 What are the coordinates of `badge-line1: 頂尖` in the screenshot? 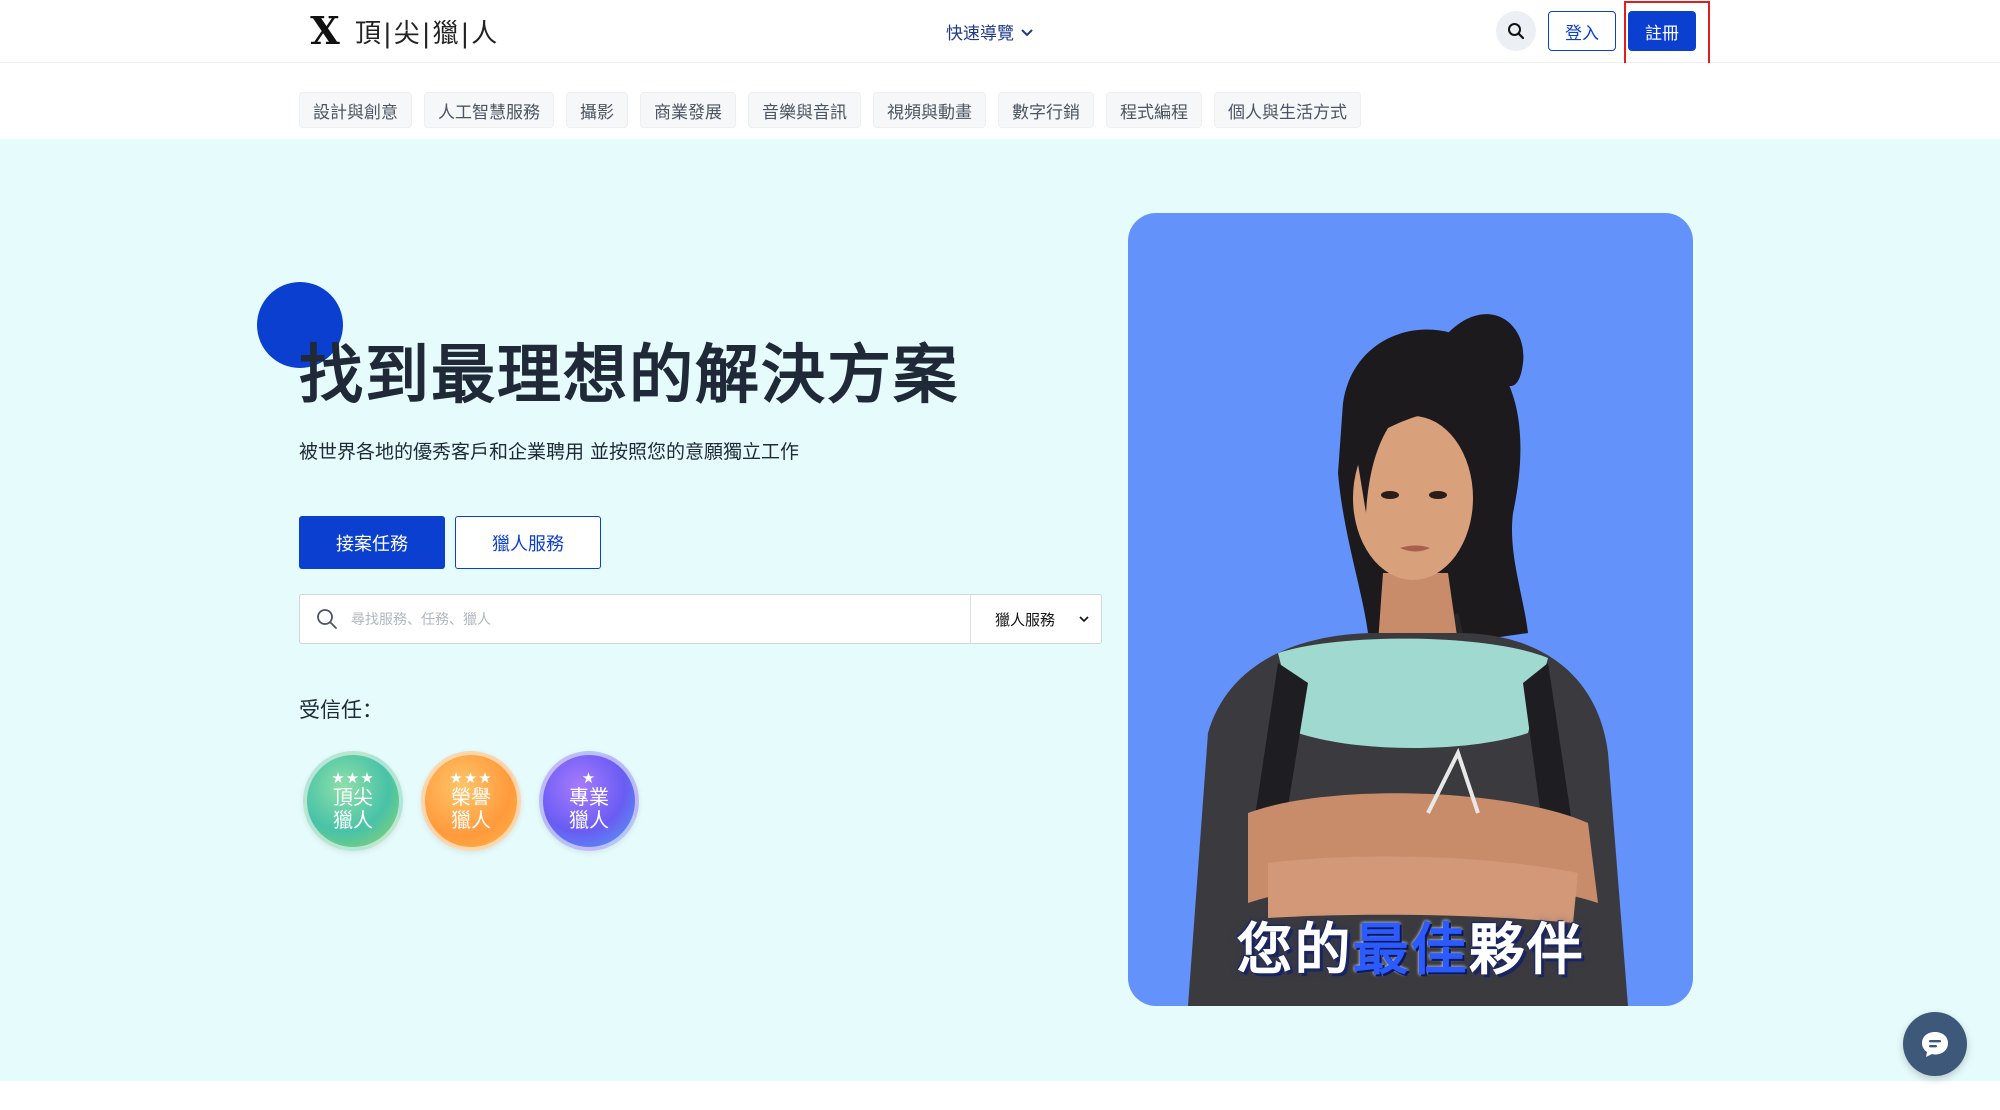 It's located at (353, 797).